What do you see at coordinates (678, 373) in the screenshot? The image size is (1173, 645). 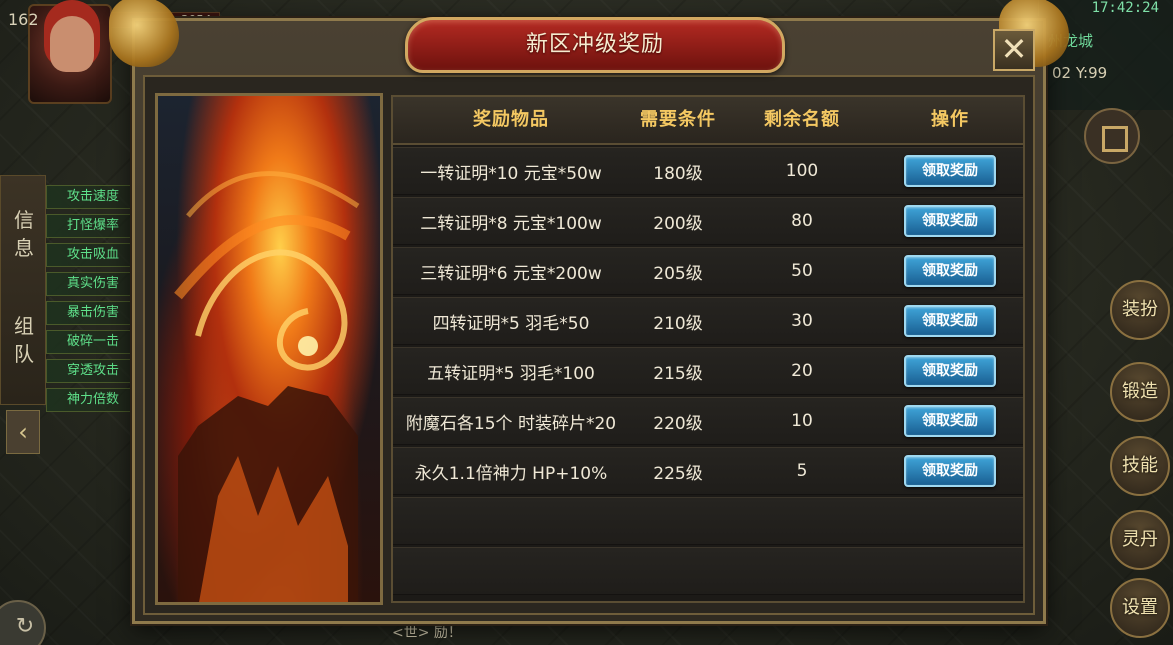 I see `required-level: 215级` at bounding box center [678, 373].